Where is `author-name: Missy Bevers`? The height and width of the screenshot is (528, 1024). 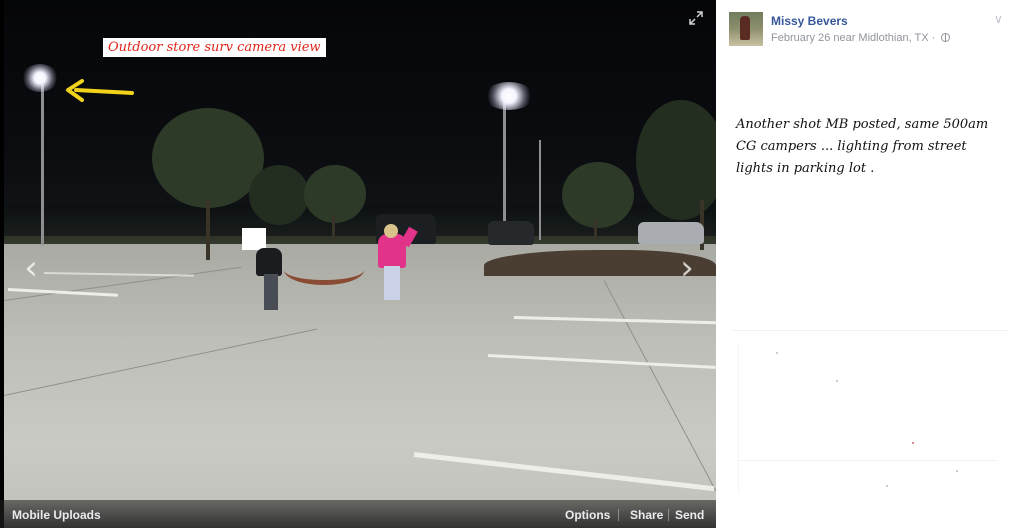 author-name: Missy Bevers is located at coordinates (809, 21).